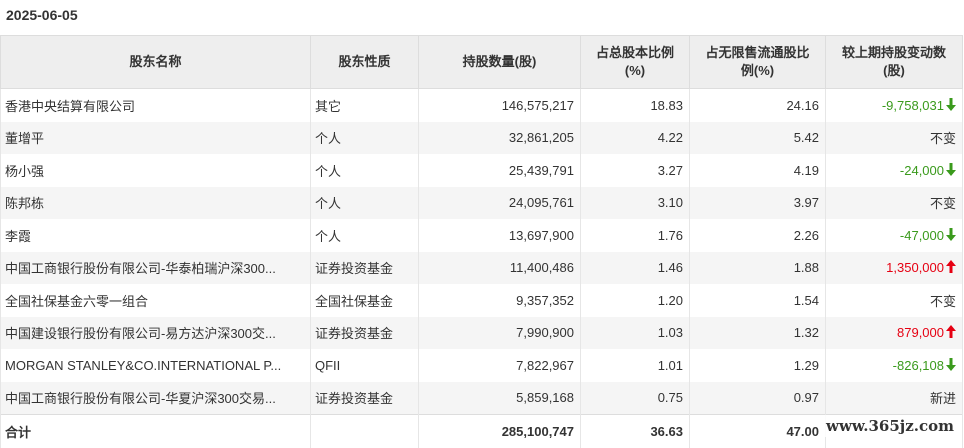 The image size is (964, 448). I want to click on holder-change-cell: -826,108, so click(894, 365).